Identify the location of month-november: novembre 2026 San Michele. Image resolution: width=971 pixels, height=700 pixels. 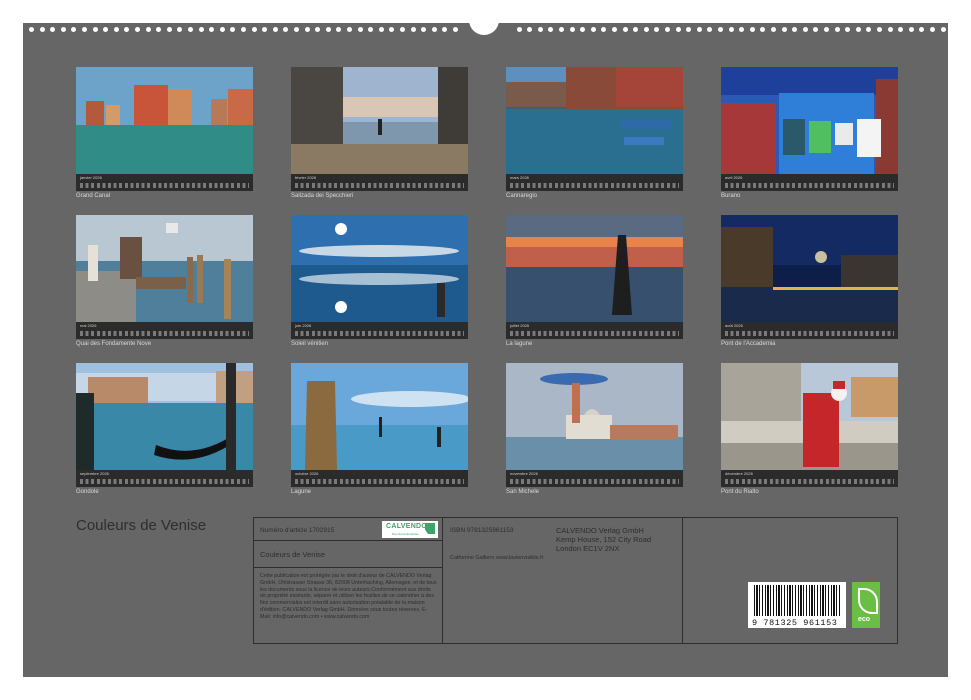
(594, 429).